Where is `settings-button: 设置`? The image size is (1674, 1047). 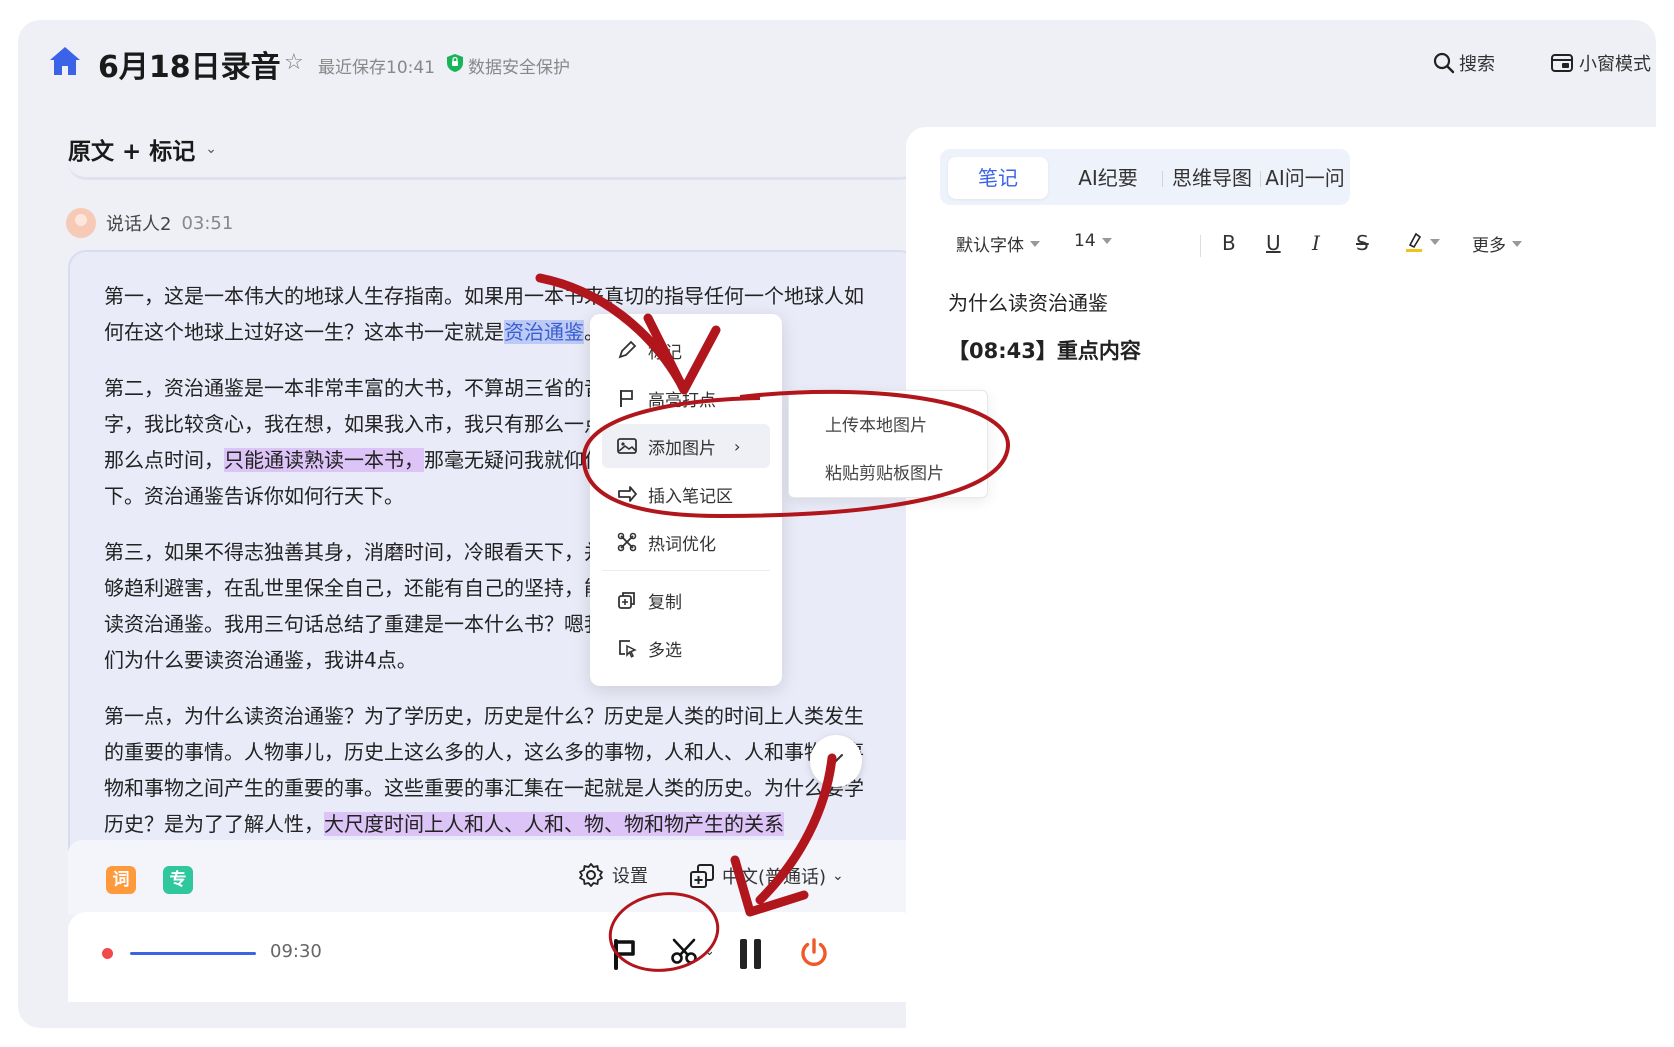 settings-button: 设置 is located at coordinates (613, 875).